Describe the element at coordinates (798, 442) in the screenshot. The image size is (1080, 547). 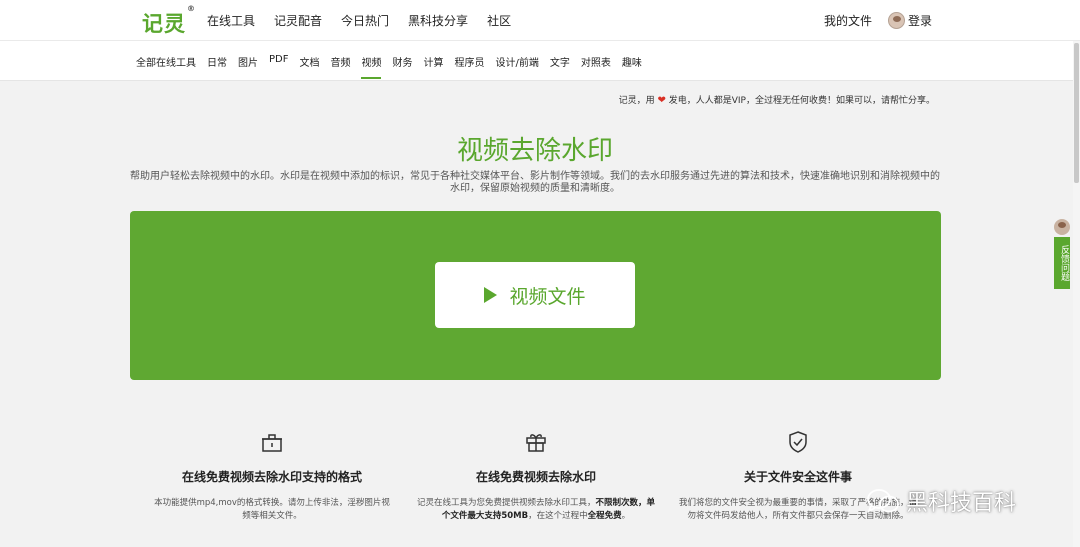
I see `shield-check-icon` at that location.